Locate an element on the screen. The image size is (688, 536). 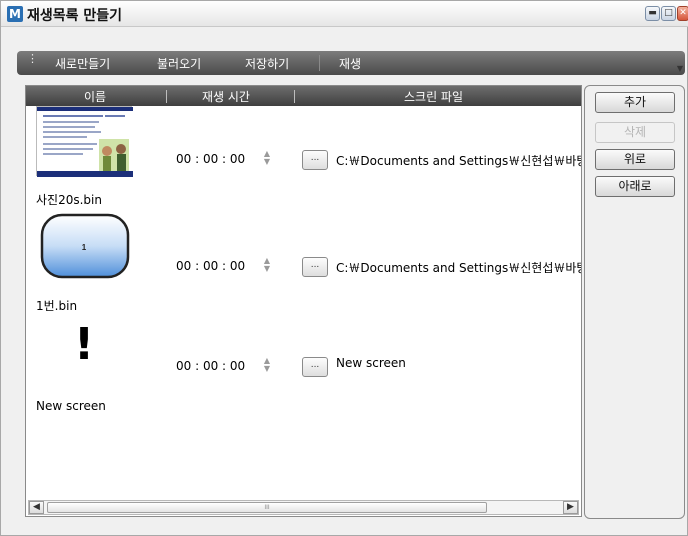
item-name: 1번.bin is located at coordinates (57, 306).